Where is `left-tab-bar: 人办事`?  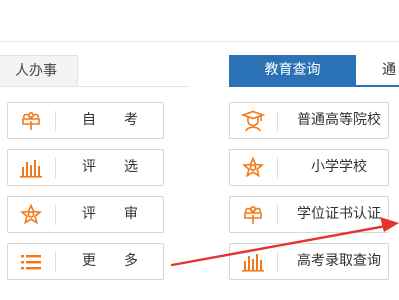
left-tab-bar: 人办事 is located at coordinates (94, 71).